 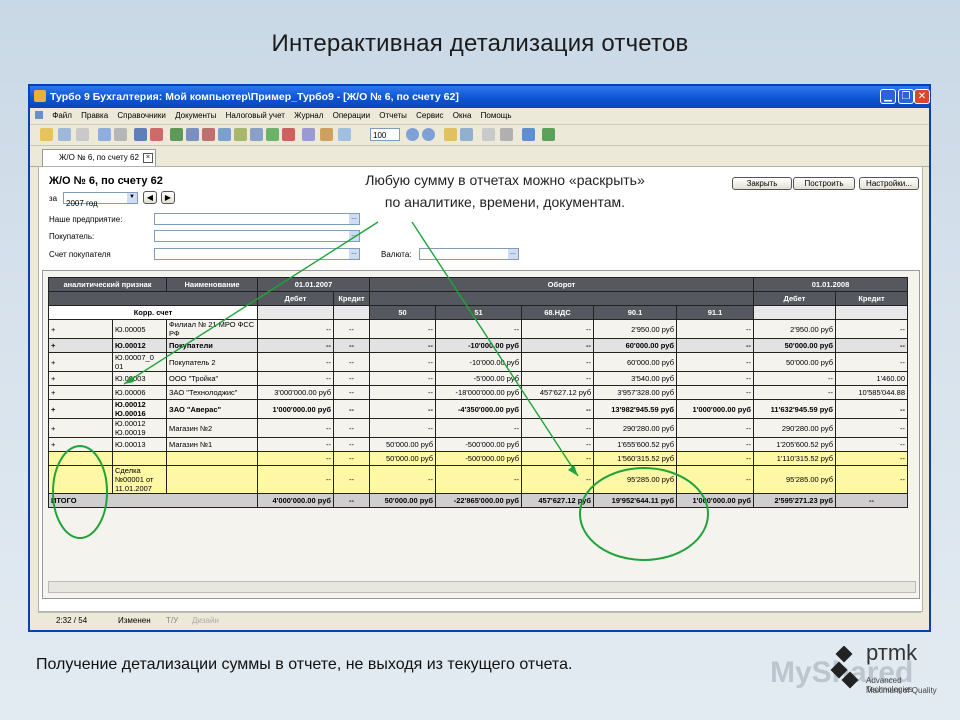 What do you see at coordinates (871, 392) in the screenshot?
I see `cell-credit-end: 10'585'044.88` at bounding box center [871, 392].